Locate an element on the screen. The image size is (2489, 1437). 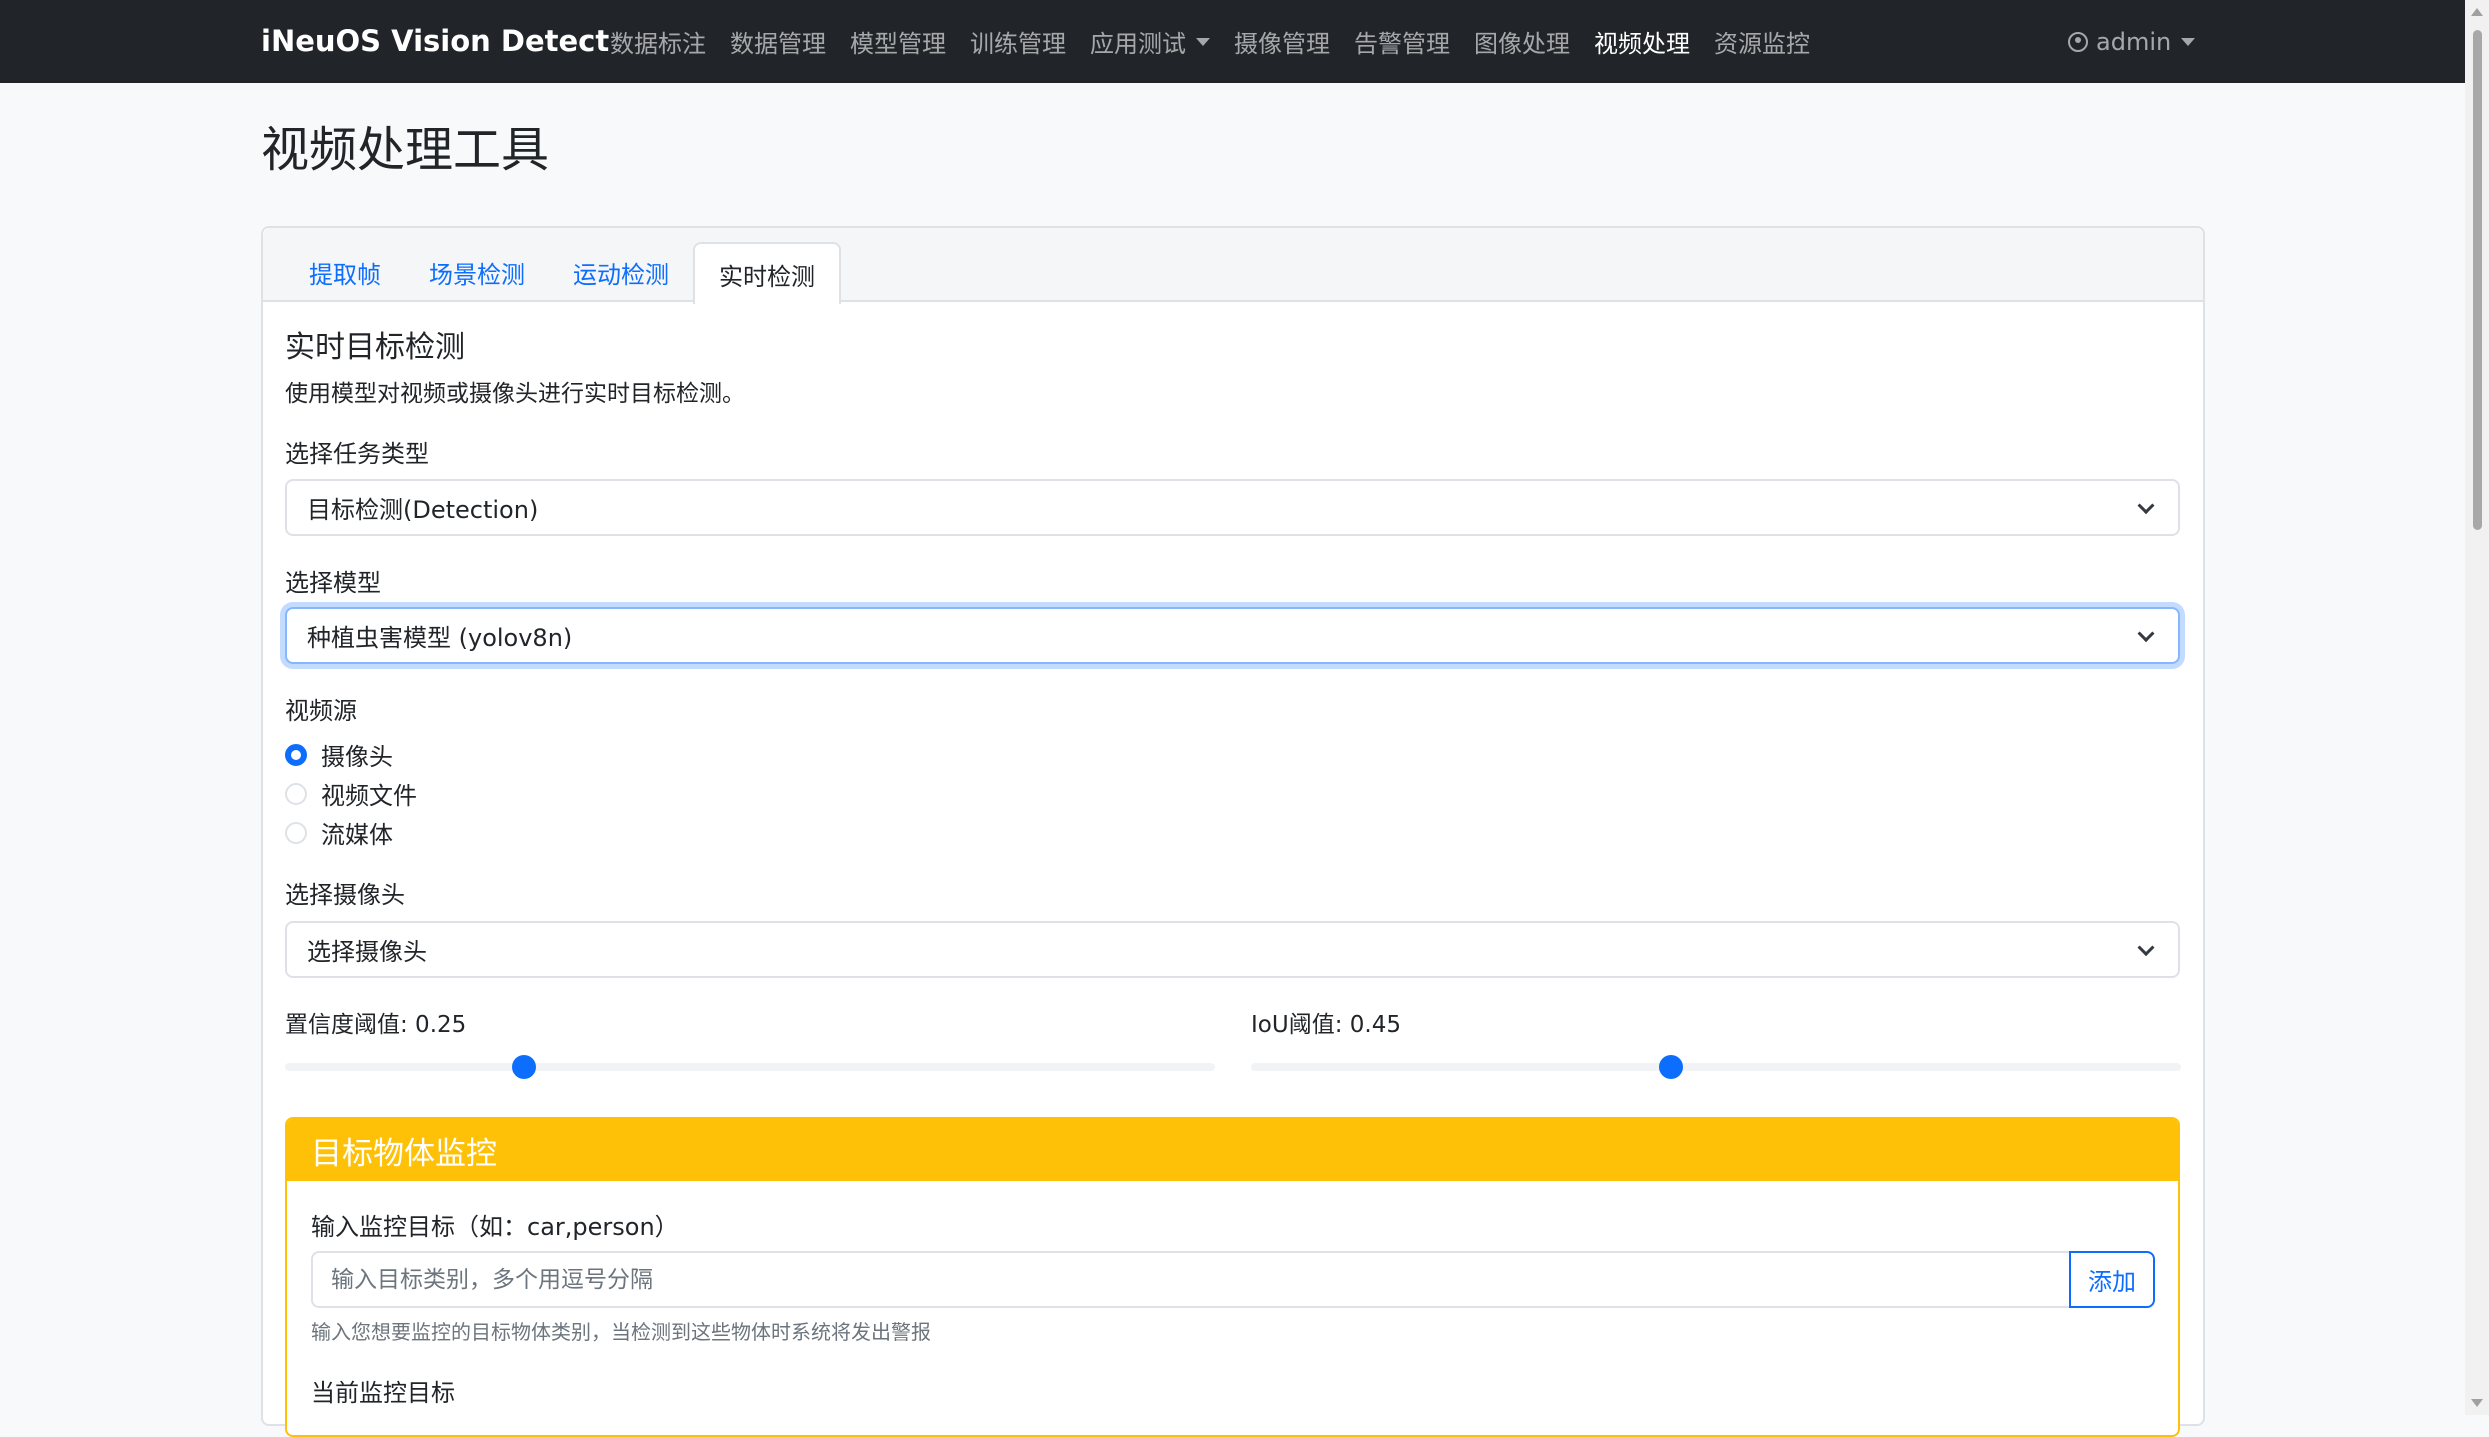
page-scrollbar is located at coordinates (2477, 707).